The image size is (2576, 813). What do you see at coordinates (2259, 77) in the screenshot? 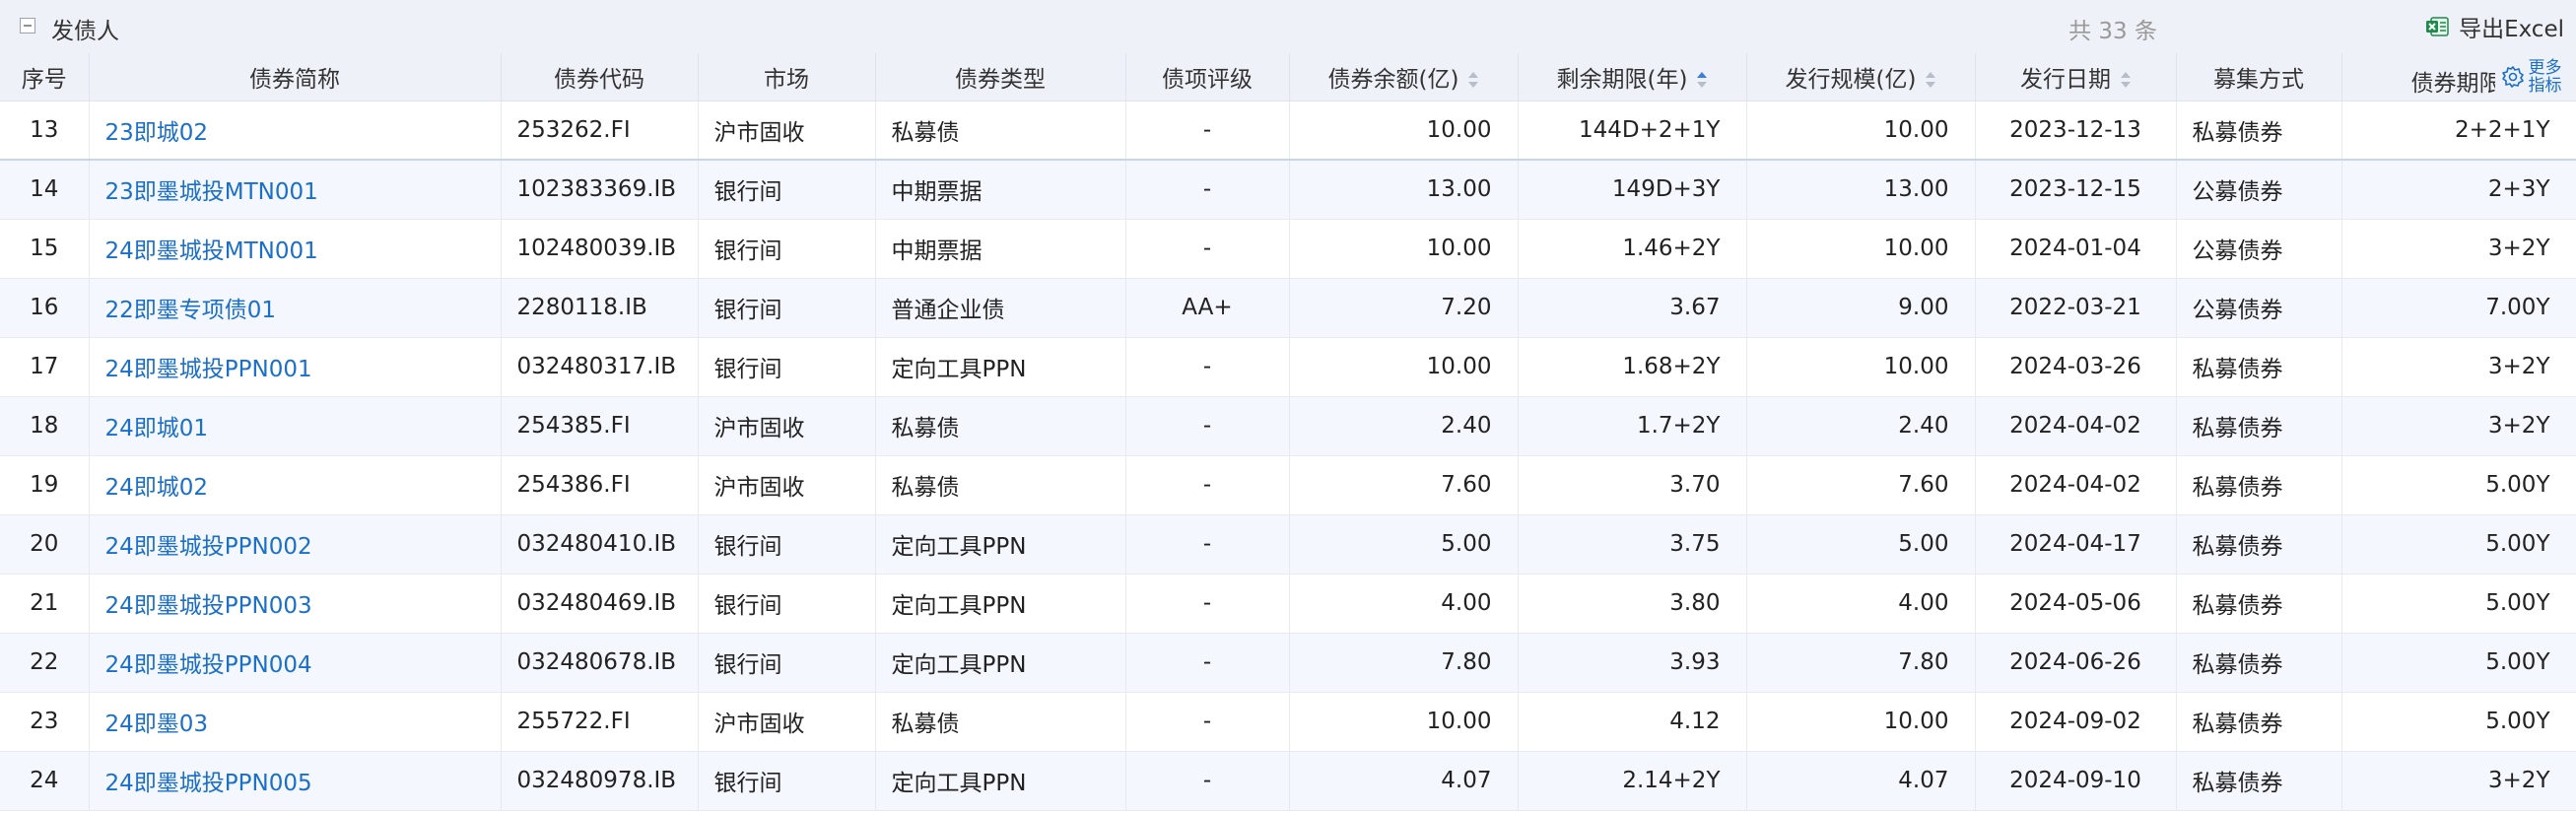
I see `column-header: 募集方式` at bounding box center [2259, 77].